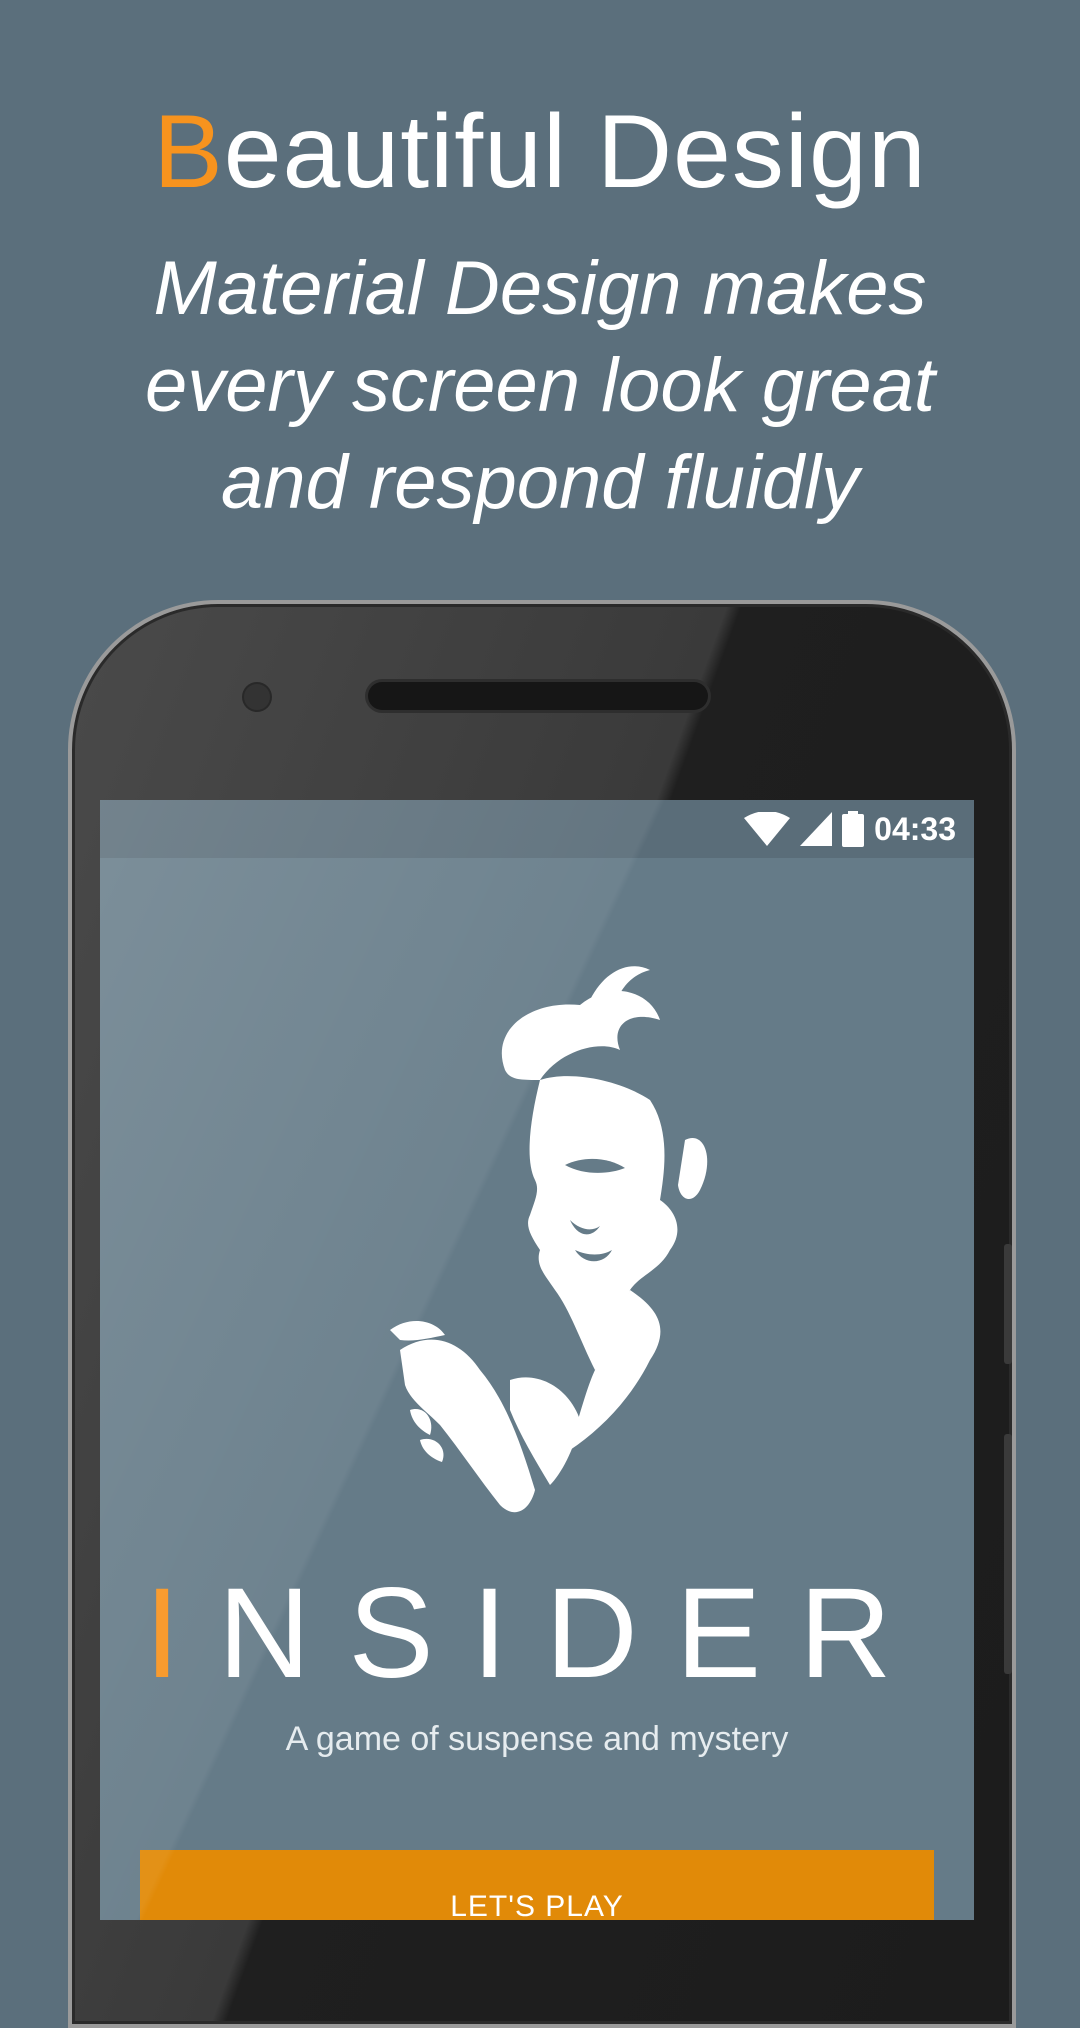 The image size is (1080, 2028). I want to click on power-button, so click(1008, 1554).